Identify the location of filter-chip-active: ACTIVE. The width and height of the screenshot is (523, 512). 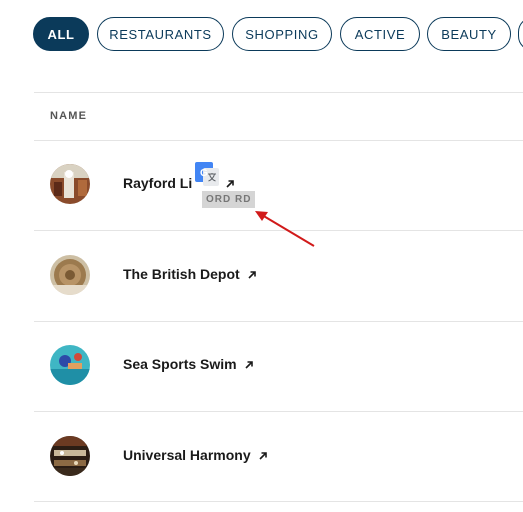
(380, 34).